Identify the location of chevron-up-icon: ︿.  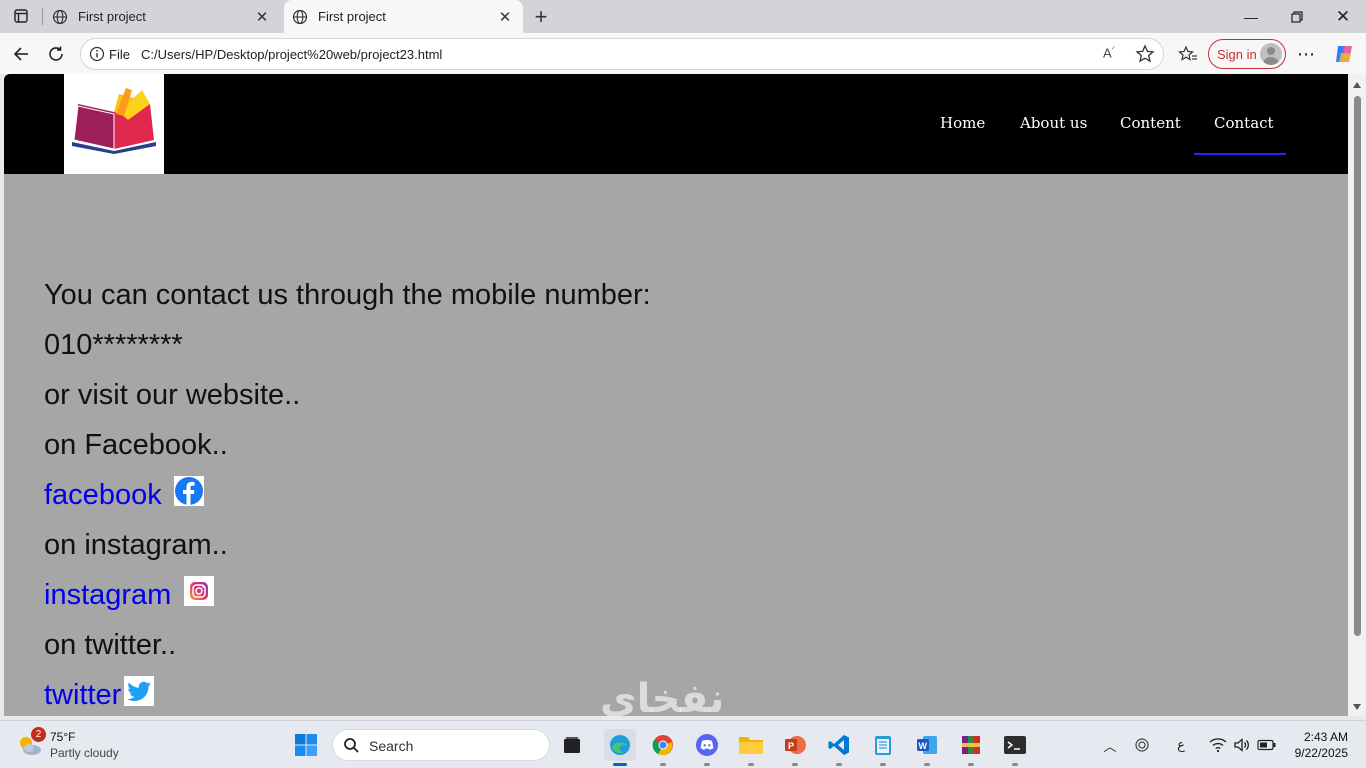
(1110, 746).